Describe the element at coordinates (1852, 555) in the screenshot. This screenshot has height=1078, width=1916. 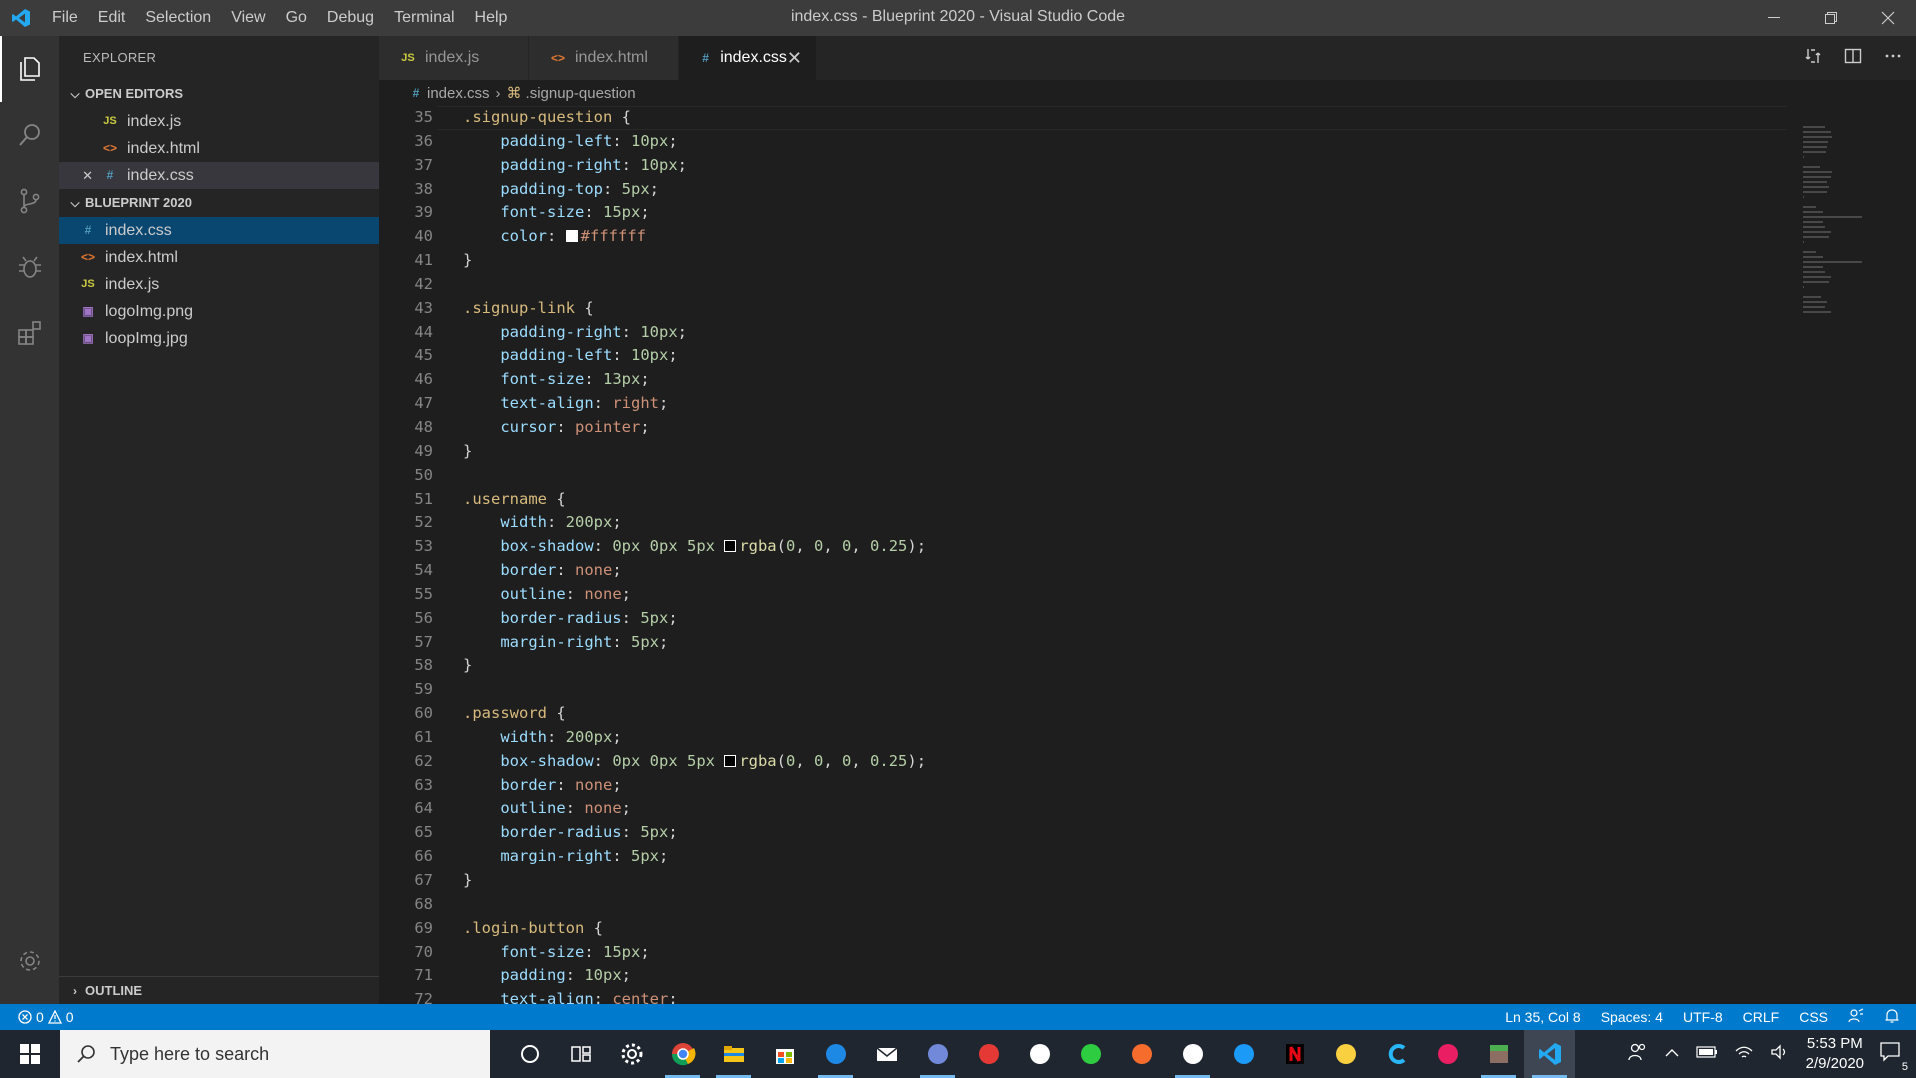
I see `minimap` at that location.